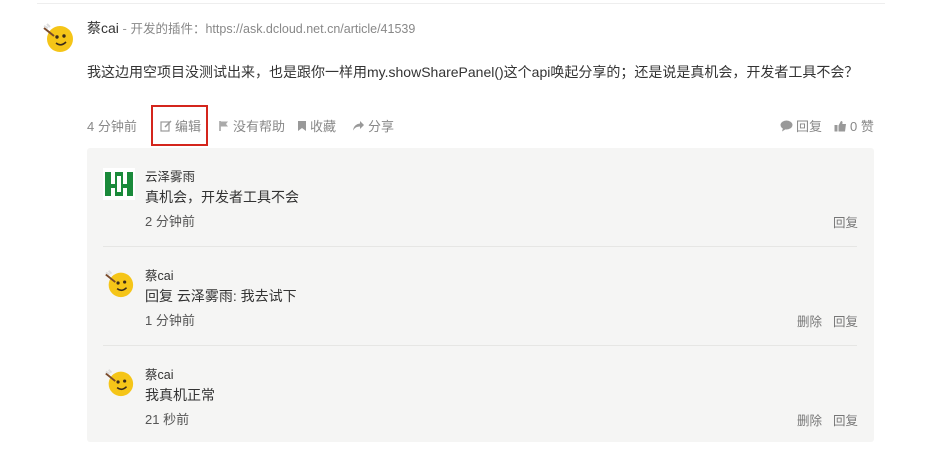 This screenshot has height=453, width=927. What do you see at coordinates (170, 221) in the screenshot?
I see `comment-time: 2 分钟前` at bounding box center [170, 221].